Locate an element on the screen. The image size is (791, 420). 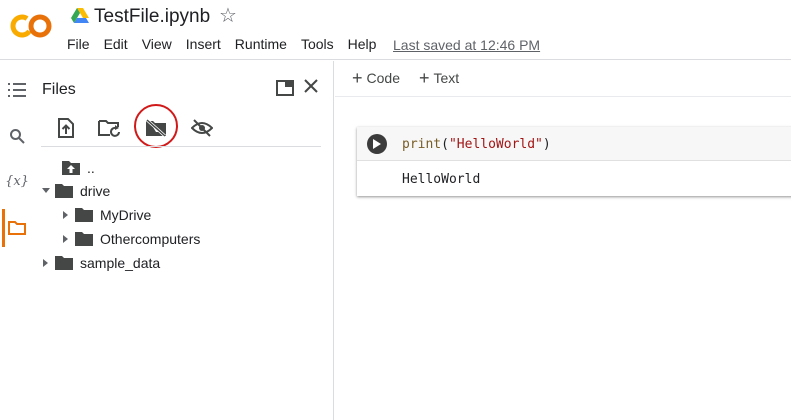
hide-icon is located at coordinates (202, 128).